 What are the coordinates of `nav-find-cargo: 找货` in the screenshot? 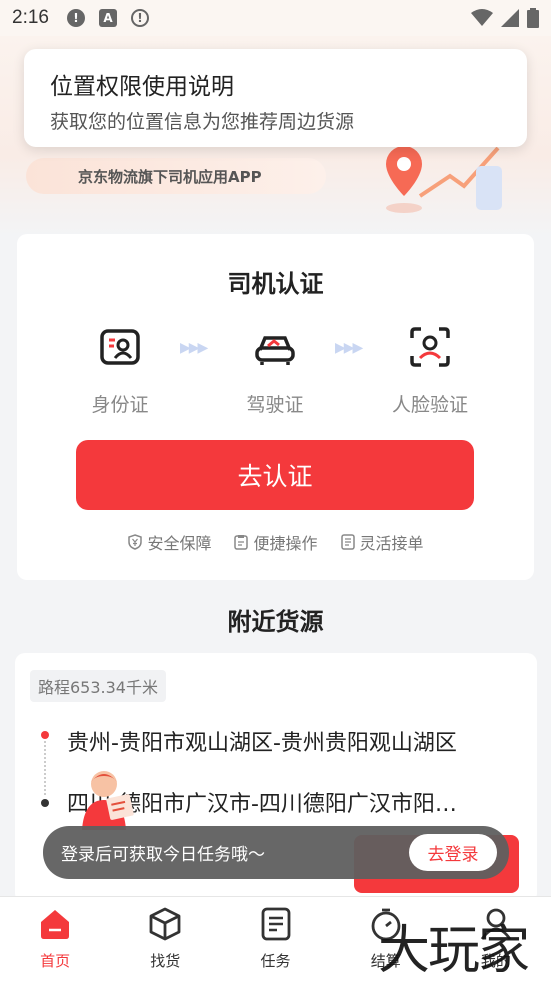 It's located at (165, 939).